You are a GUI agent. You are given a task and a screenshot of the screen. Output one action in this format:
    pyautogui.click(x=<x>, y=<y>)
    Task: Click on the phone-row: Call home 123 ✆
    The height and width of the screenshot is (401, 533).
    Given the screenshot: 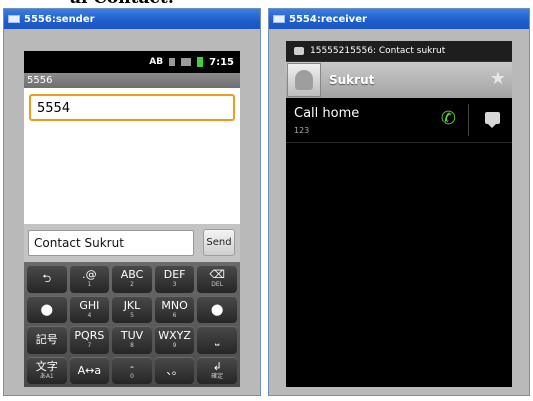 What is the action you would take?
    pyautogui.click(x=399, y=120)
    